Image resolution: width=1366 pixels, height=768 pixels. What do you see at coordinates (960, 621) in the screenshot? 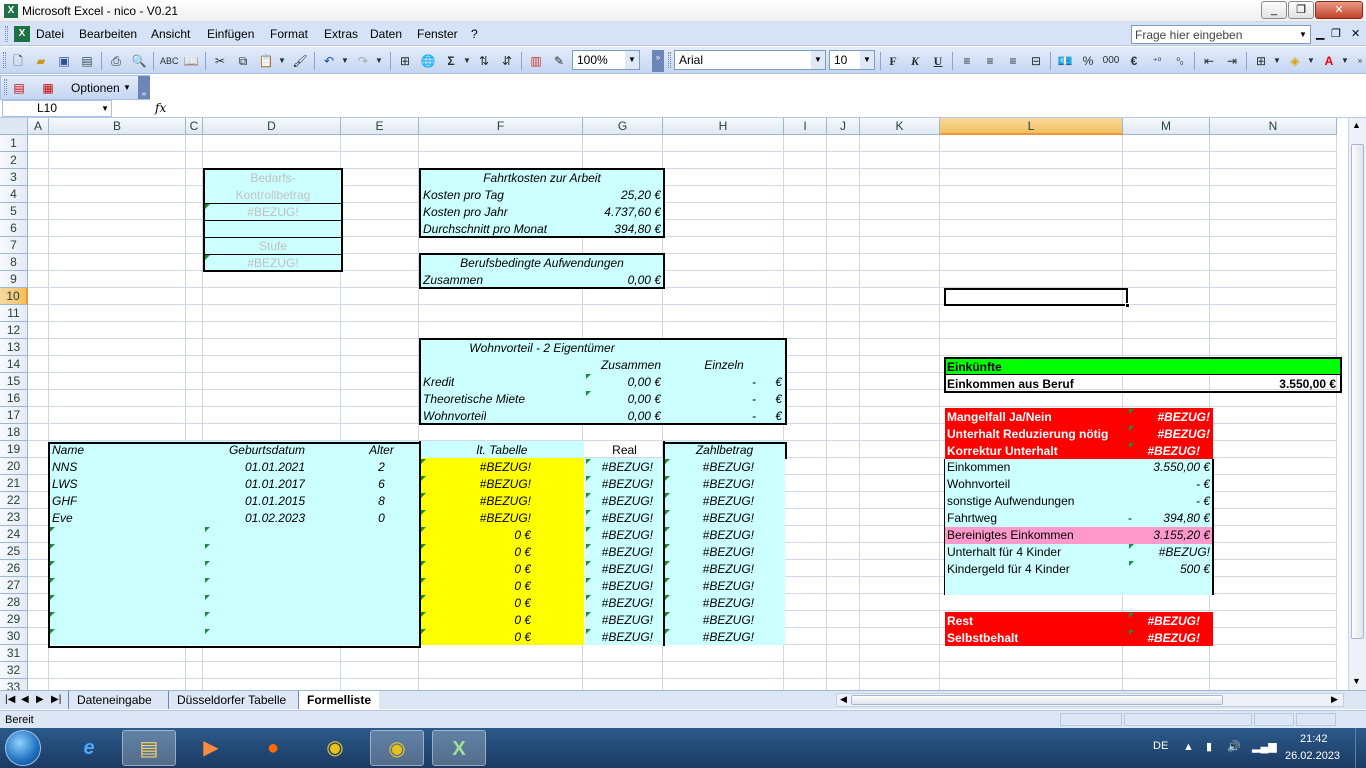
I see `rest-label: Rest` at bounding box center [960, 621].